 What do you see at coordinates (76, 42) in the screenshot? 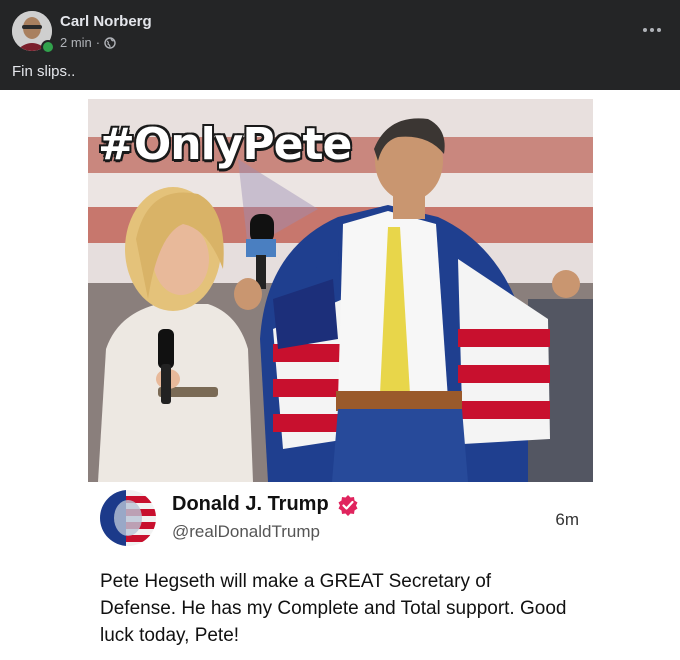
I see `post-timestamp: 2 min` at bounding box center [76, 42].